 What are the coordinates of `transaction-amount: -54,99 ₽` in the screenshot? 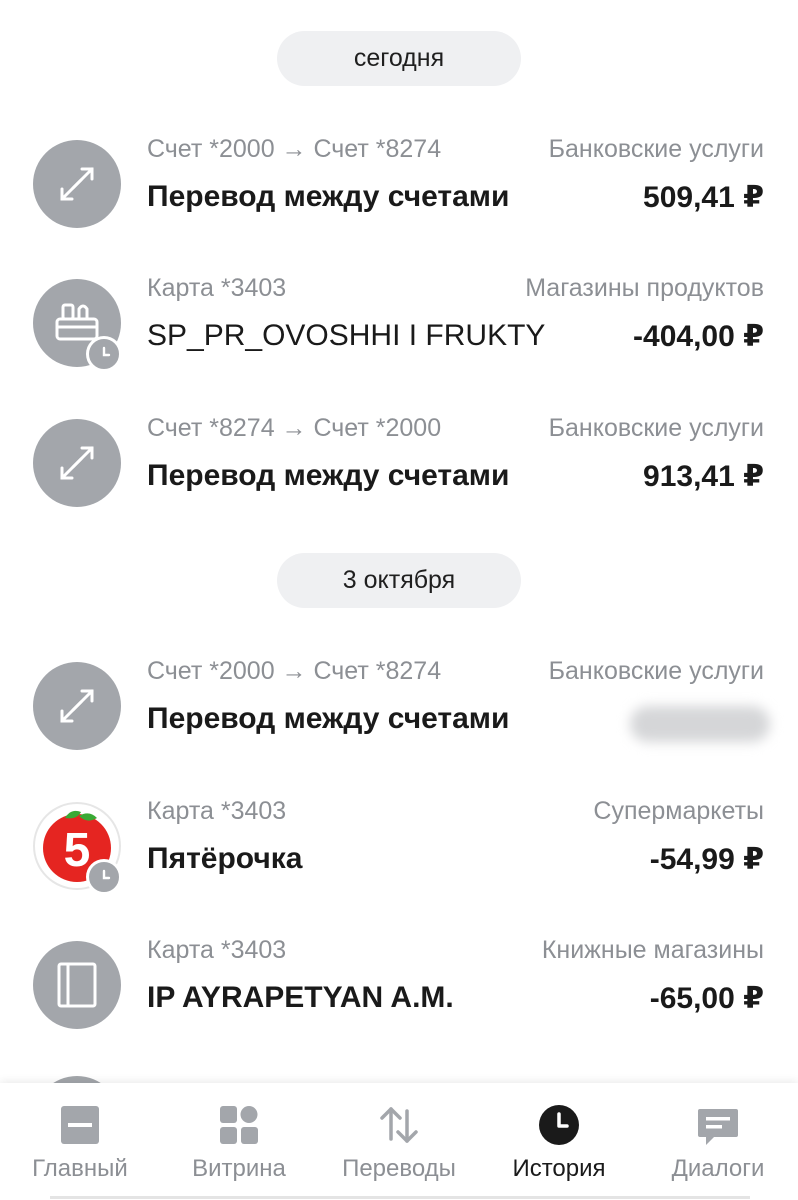 It's located at (706, 859).